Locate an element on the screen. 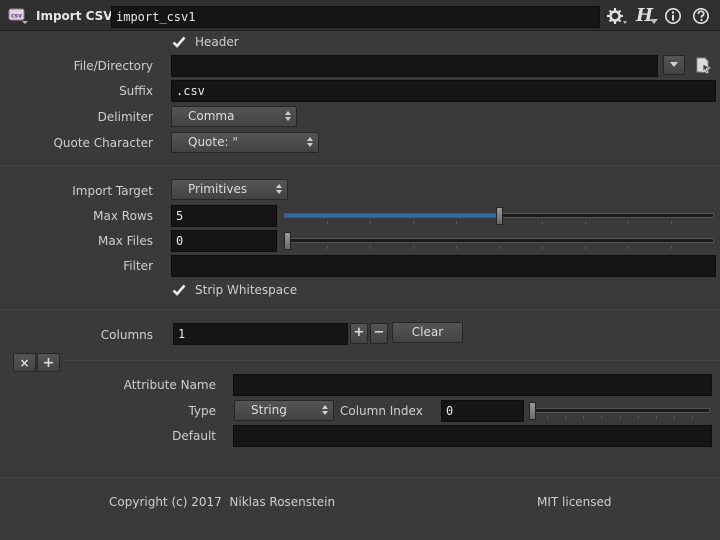 The image size is (720, 540). max-files-field: 0 is located at coordinates (224, 241).